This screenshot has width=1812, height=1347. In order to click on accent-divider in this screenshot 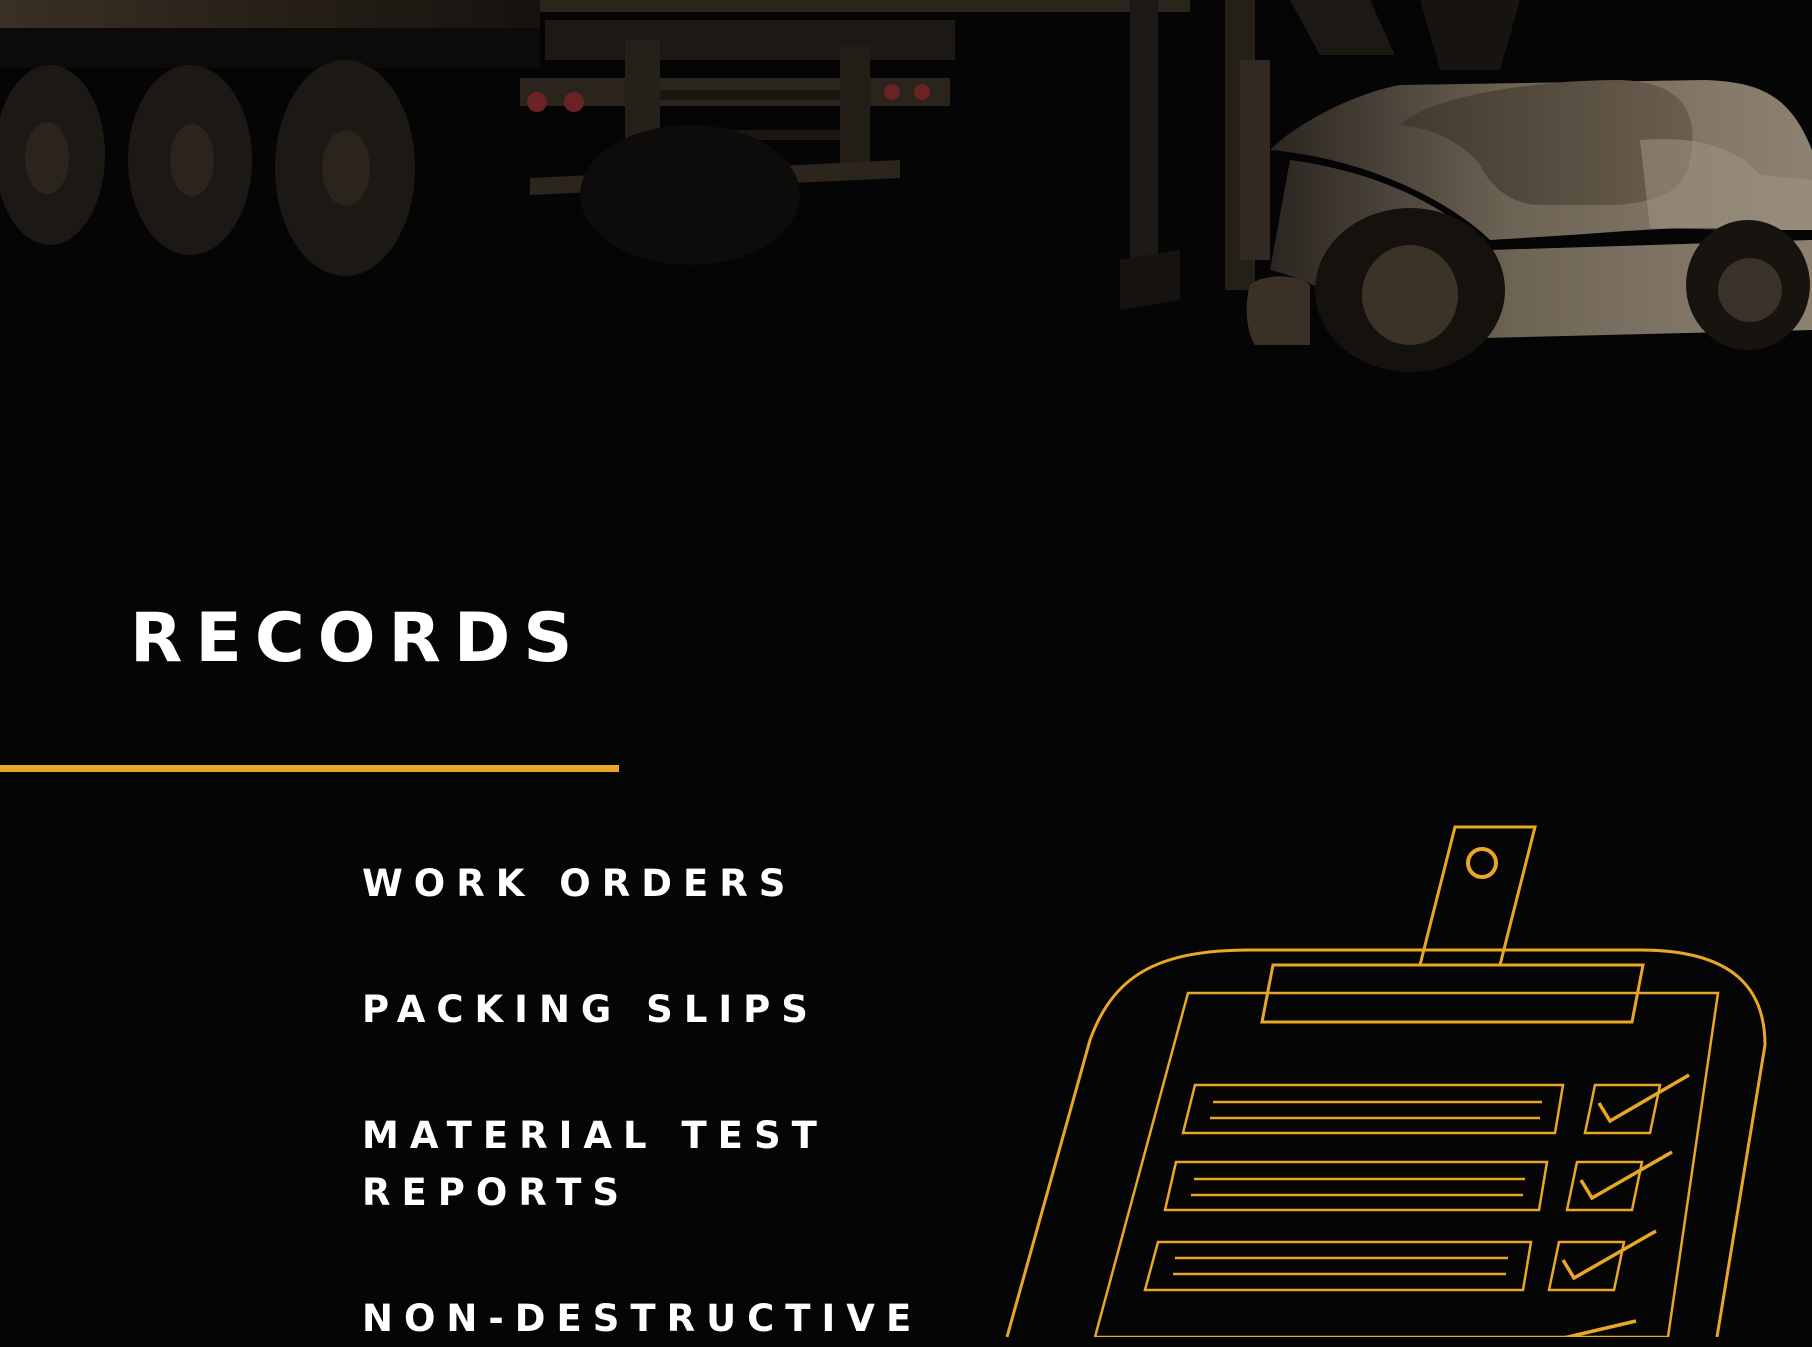, I will do `click(309, 768)`.